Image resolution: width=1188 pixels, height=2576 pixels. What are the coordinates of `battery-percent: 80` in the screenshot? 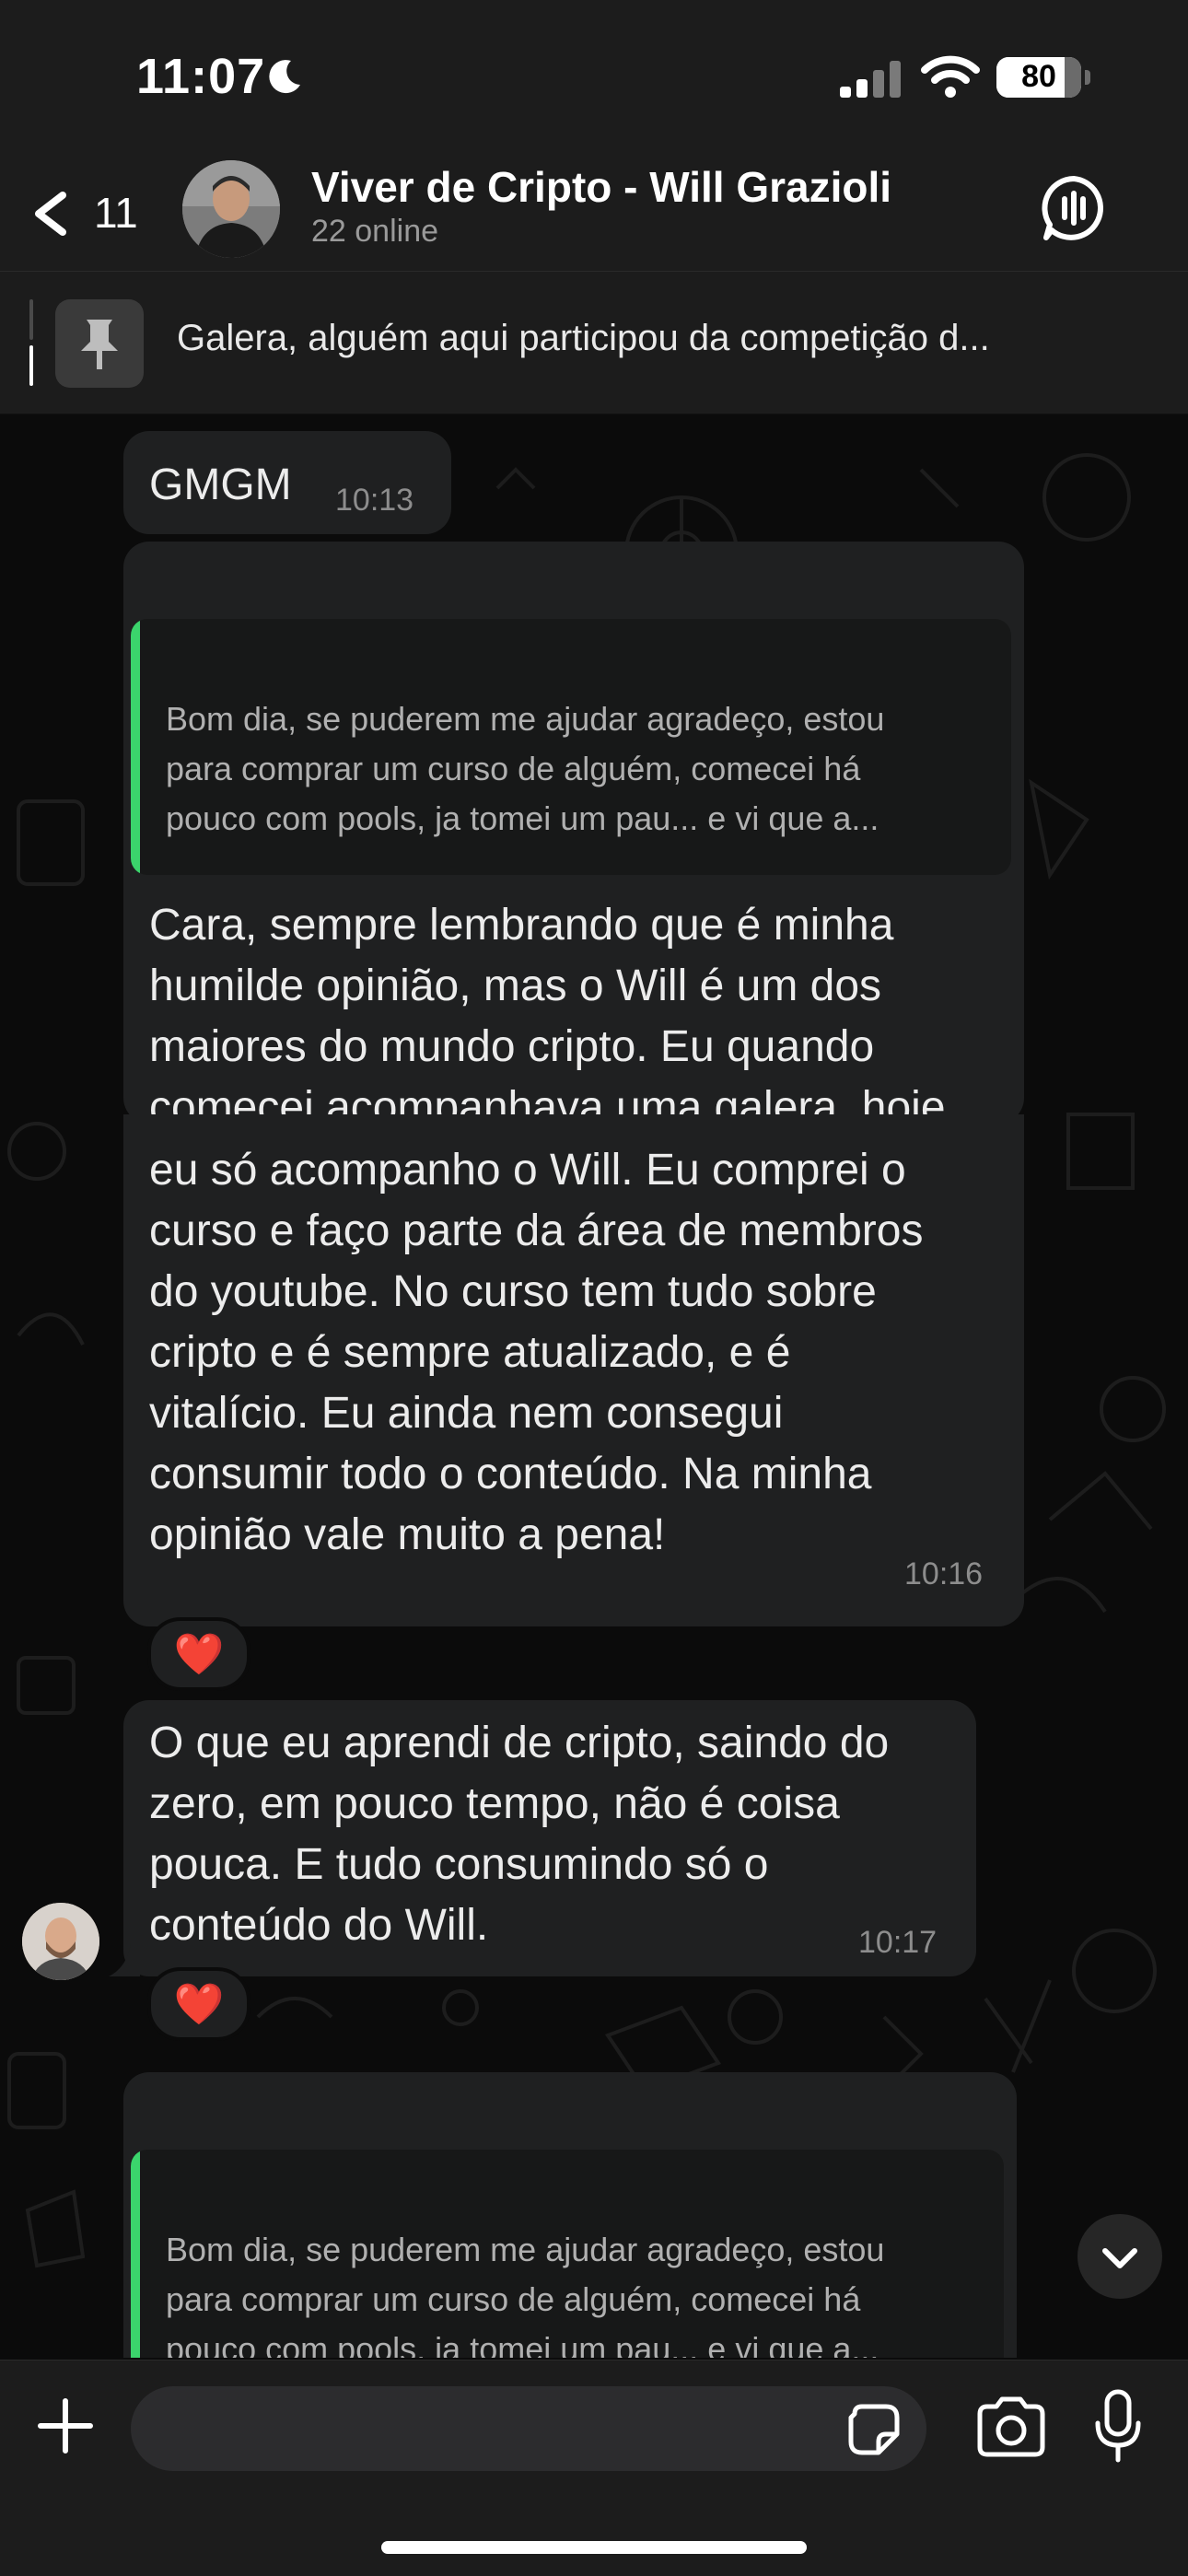 It's located at (1038, 76).